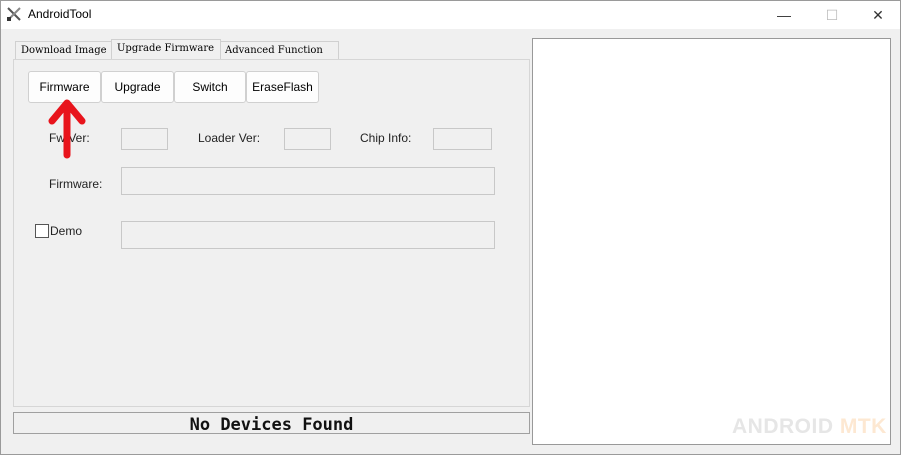  Describe the element at coordinates (307, 139) in the screenshot. I see `loader-ver-field` at that location.